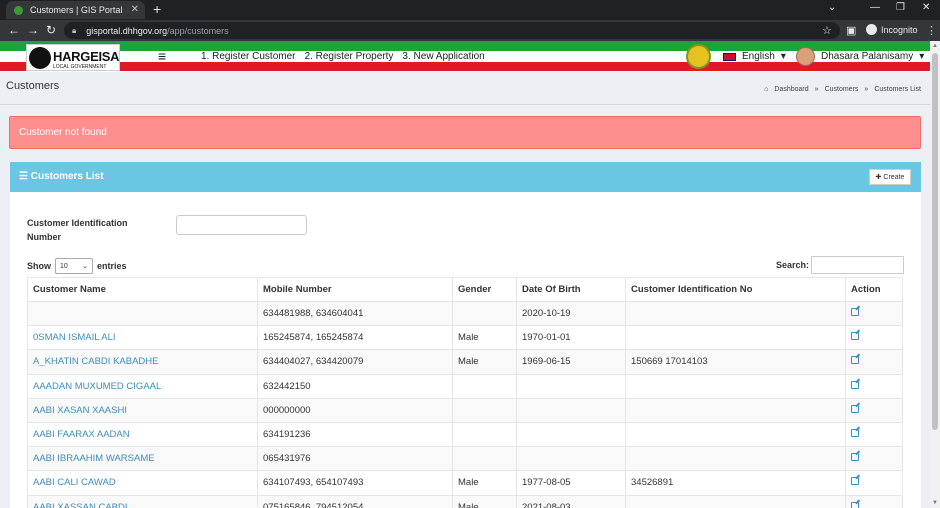 The width and height of the screenshot is (940, 508). What do you see at coordinates (729, 56) in the screenshot?
I see `uk-flag-icon` at bounding box center [729, 56].